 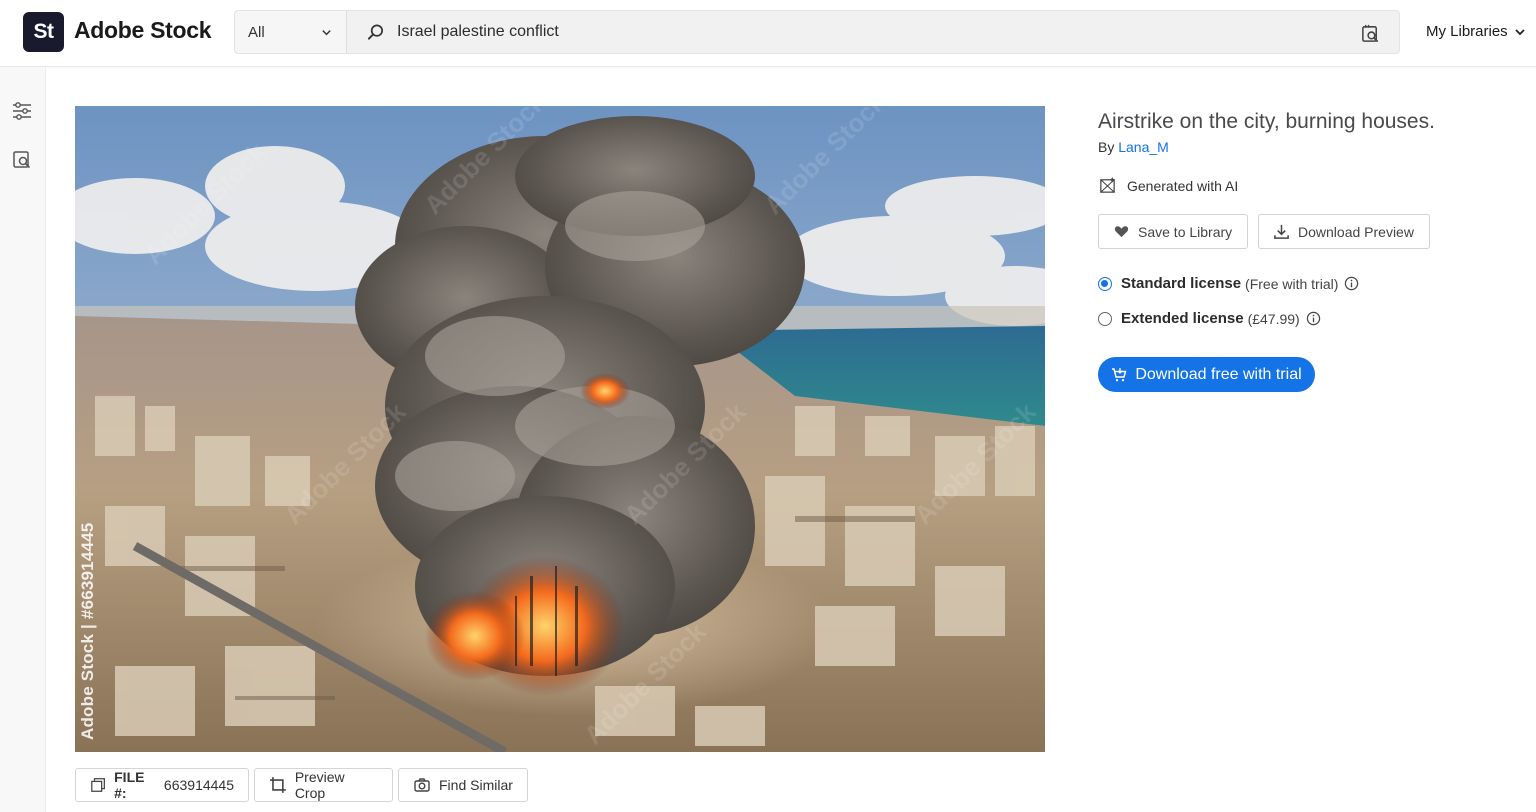 What do you see at coordinates (1266, 121) in the screenshot?
I see `asset-title: Airstrike on the city, burning houses.` at bounding box center [1266, 121].